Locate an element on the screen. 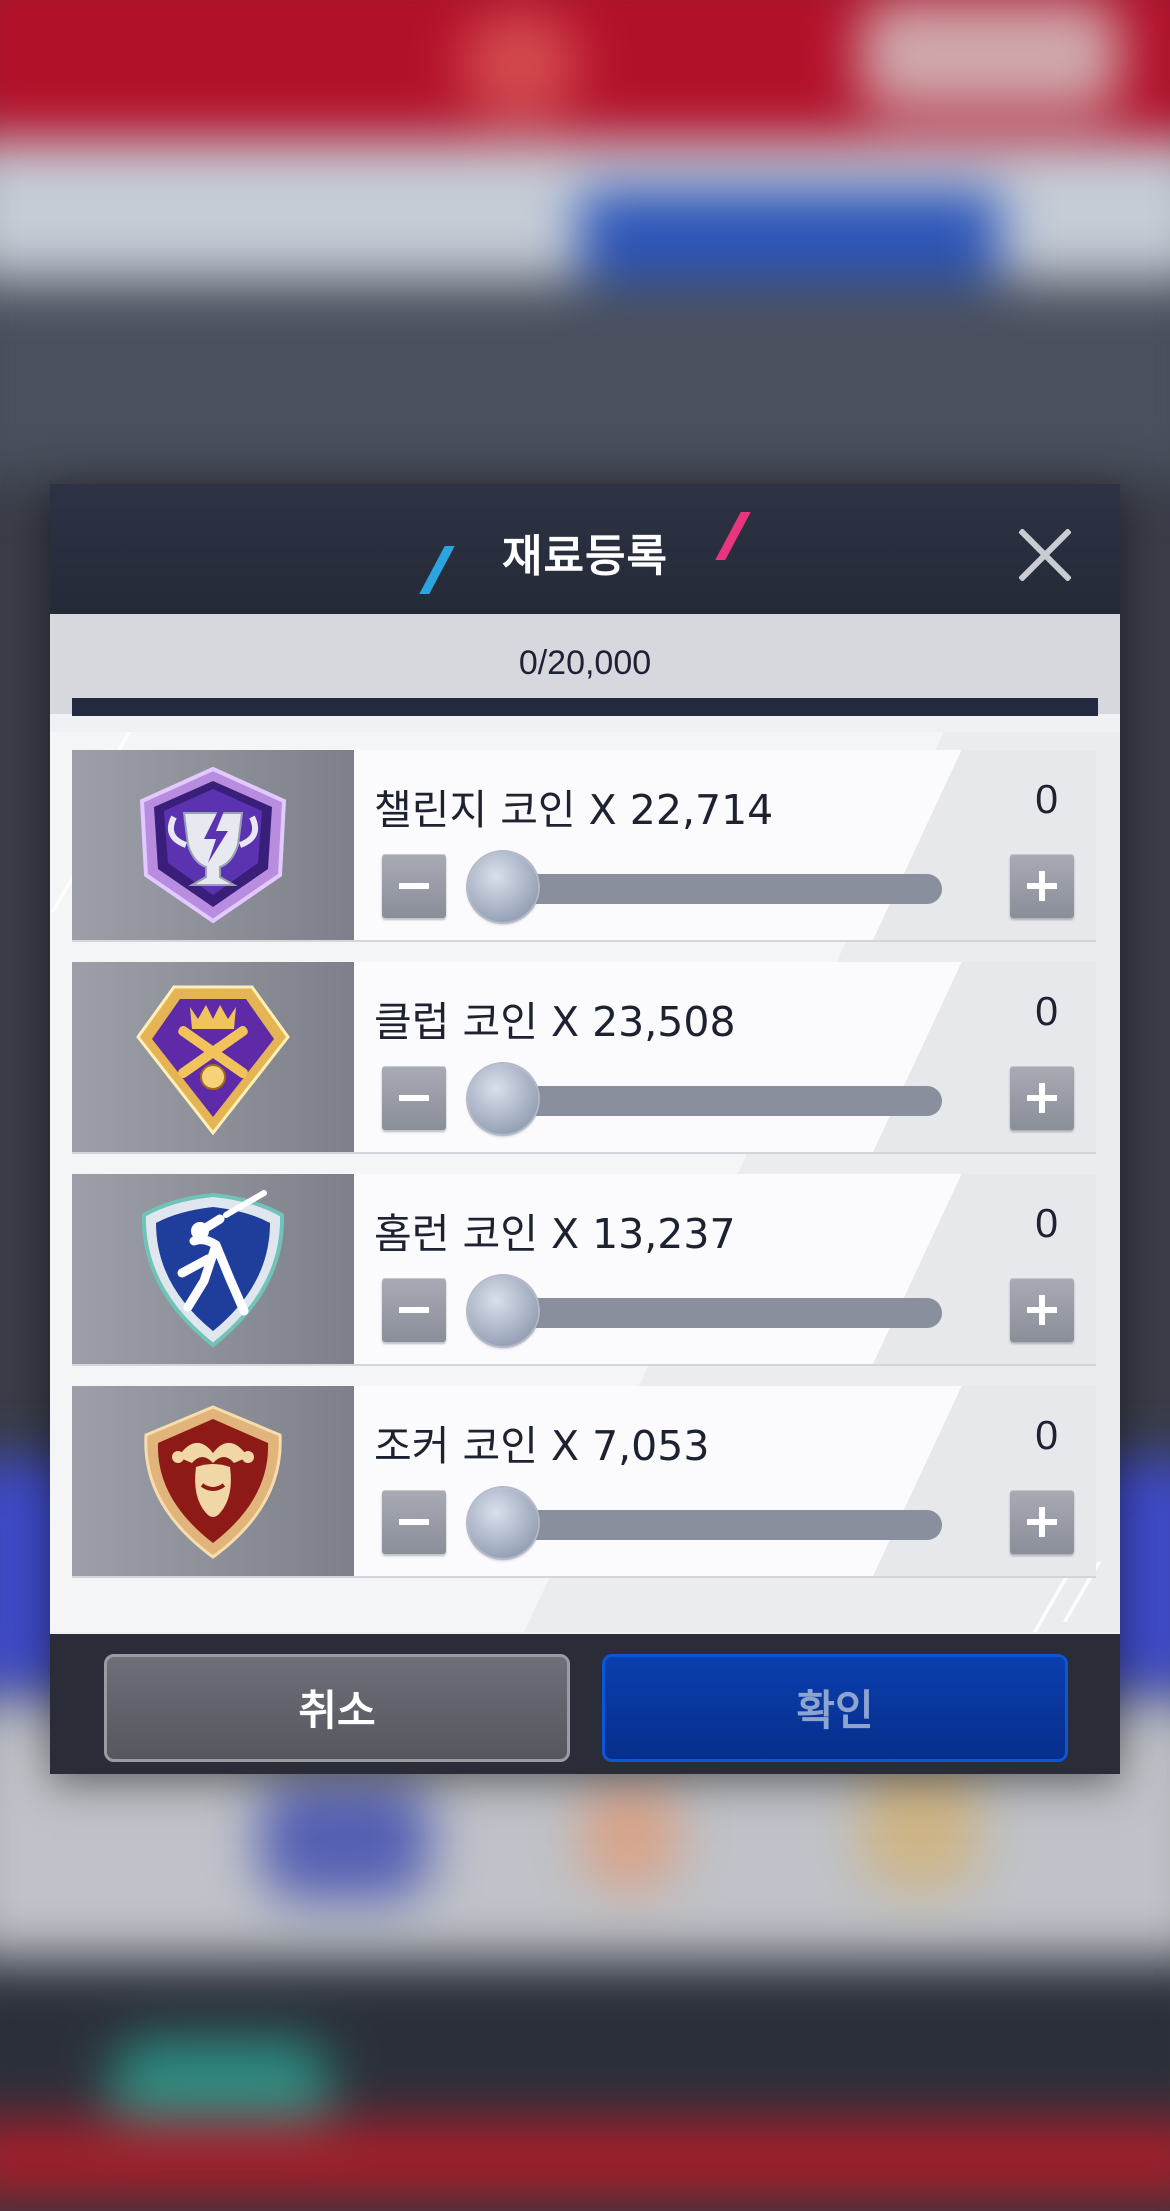 The image size is (1170, 2211). list-item: 챌린지 코인 X 22,714 0 is located at coordinates (584, 845).